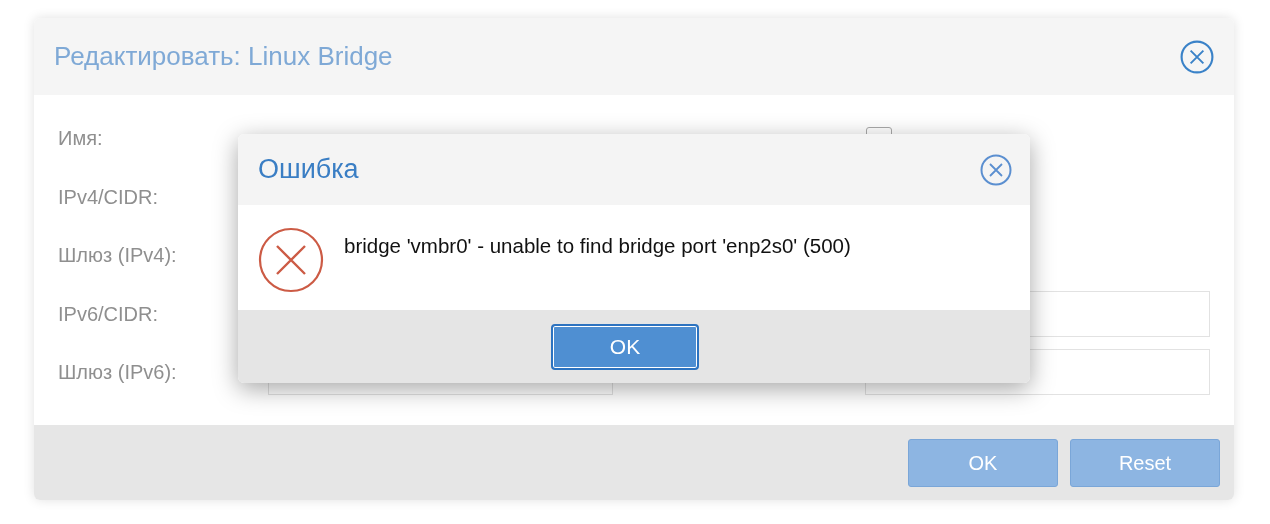 This screenshot has width=1270, height=524. Describe the element at coordinates (291, 260) in the screenshot. I see `error-icon` at that location.